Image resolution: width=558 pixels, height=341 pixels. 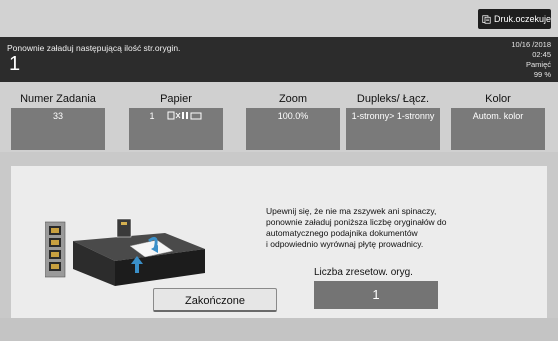 I want to click on time-text: 02:45, so click(x=541, y=54).